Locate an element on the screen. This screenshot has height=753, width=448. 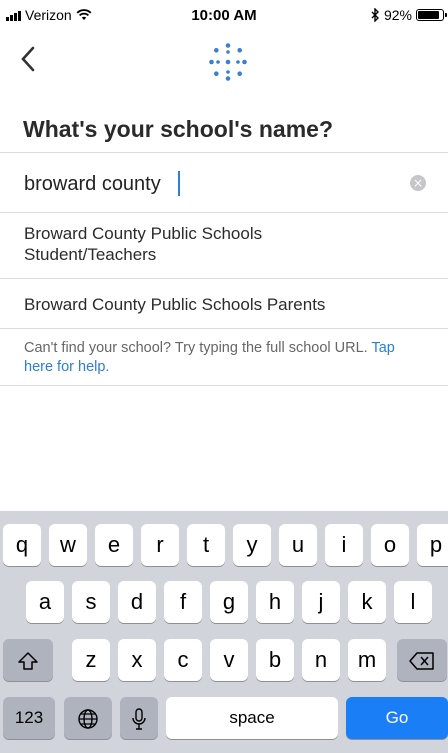
key-c: c is located at coordinates (183, 660).